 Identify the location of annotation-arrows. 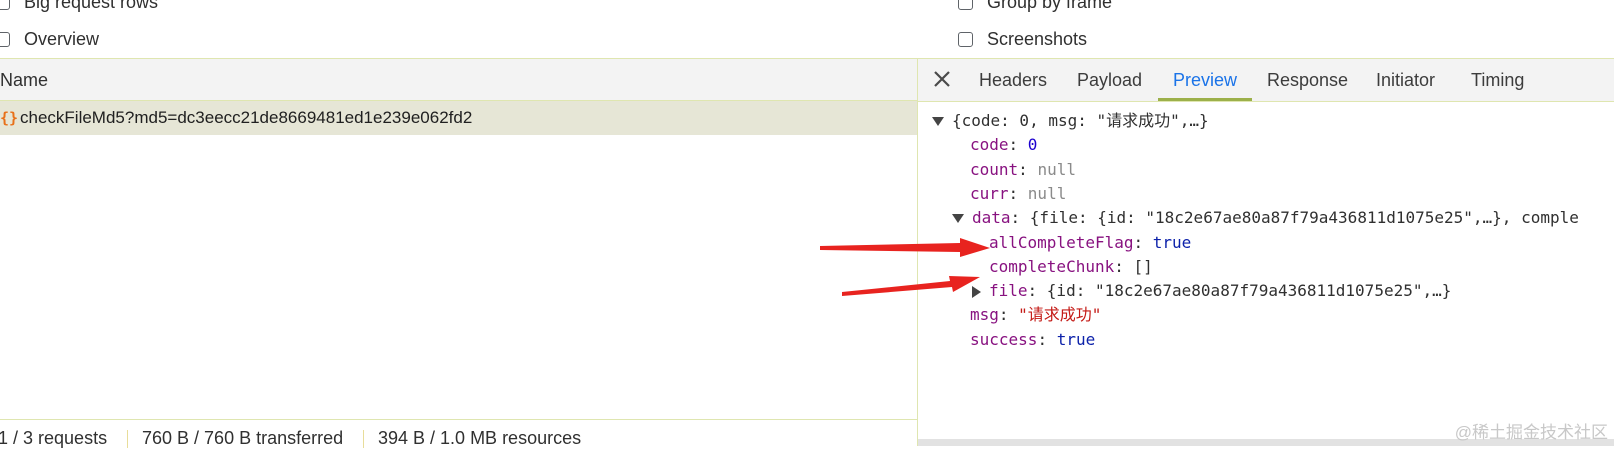
(905, 267).